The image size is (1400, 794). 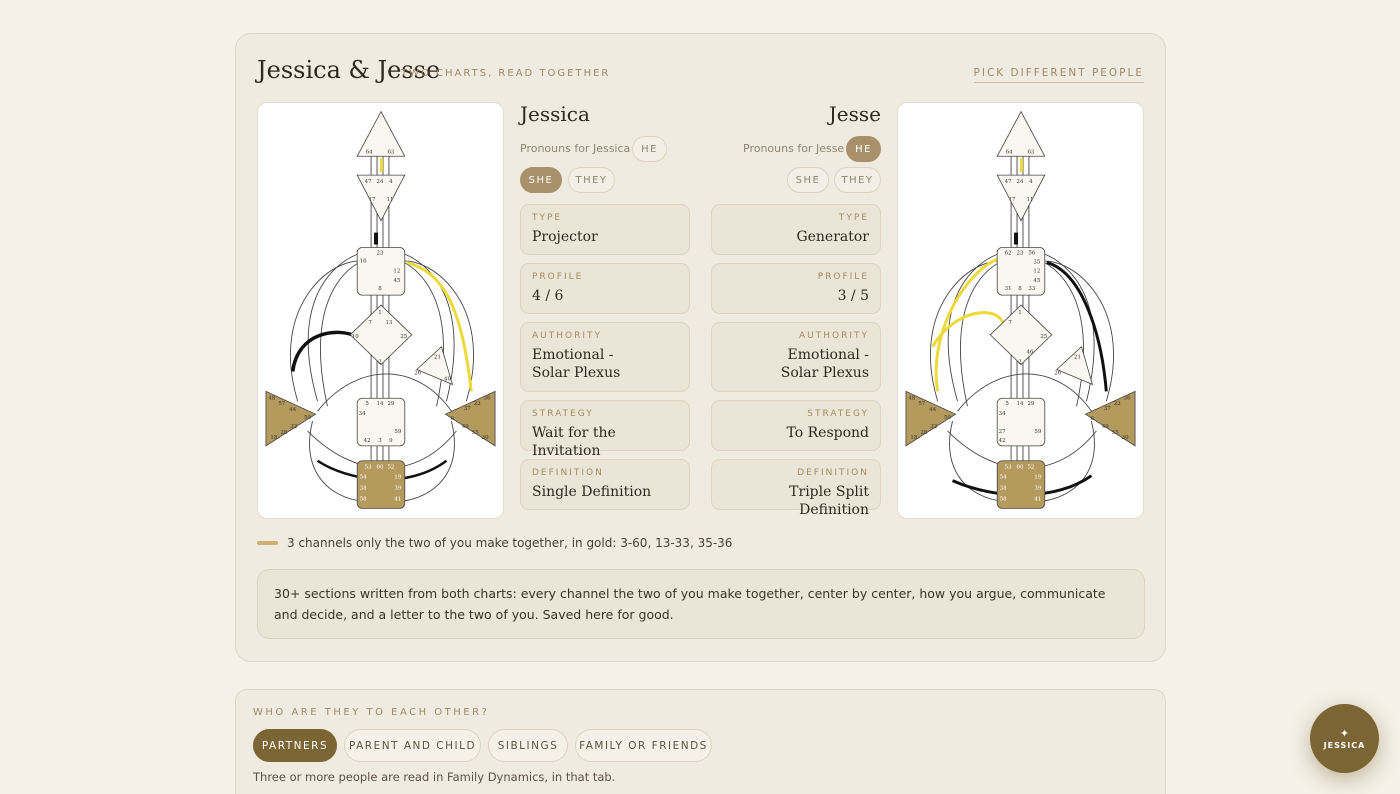 What do you see at coordinates (370, 323) in the screenshot?
I see `gate-number: 7` at bounding box center [370, 323].